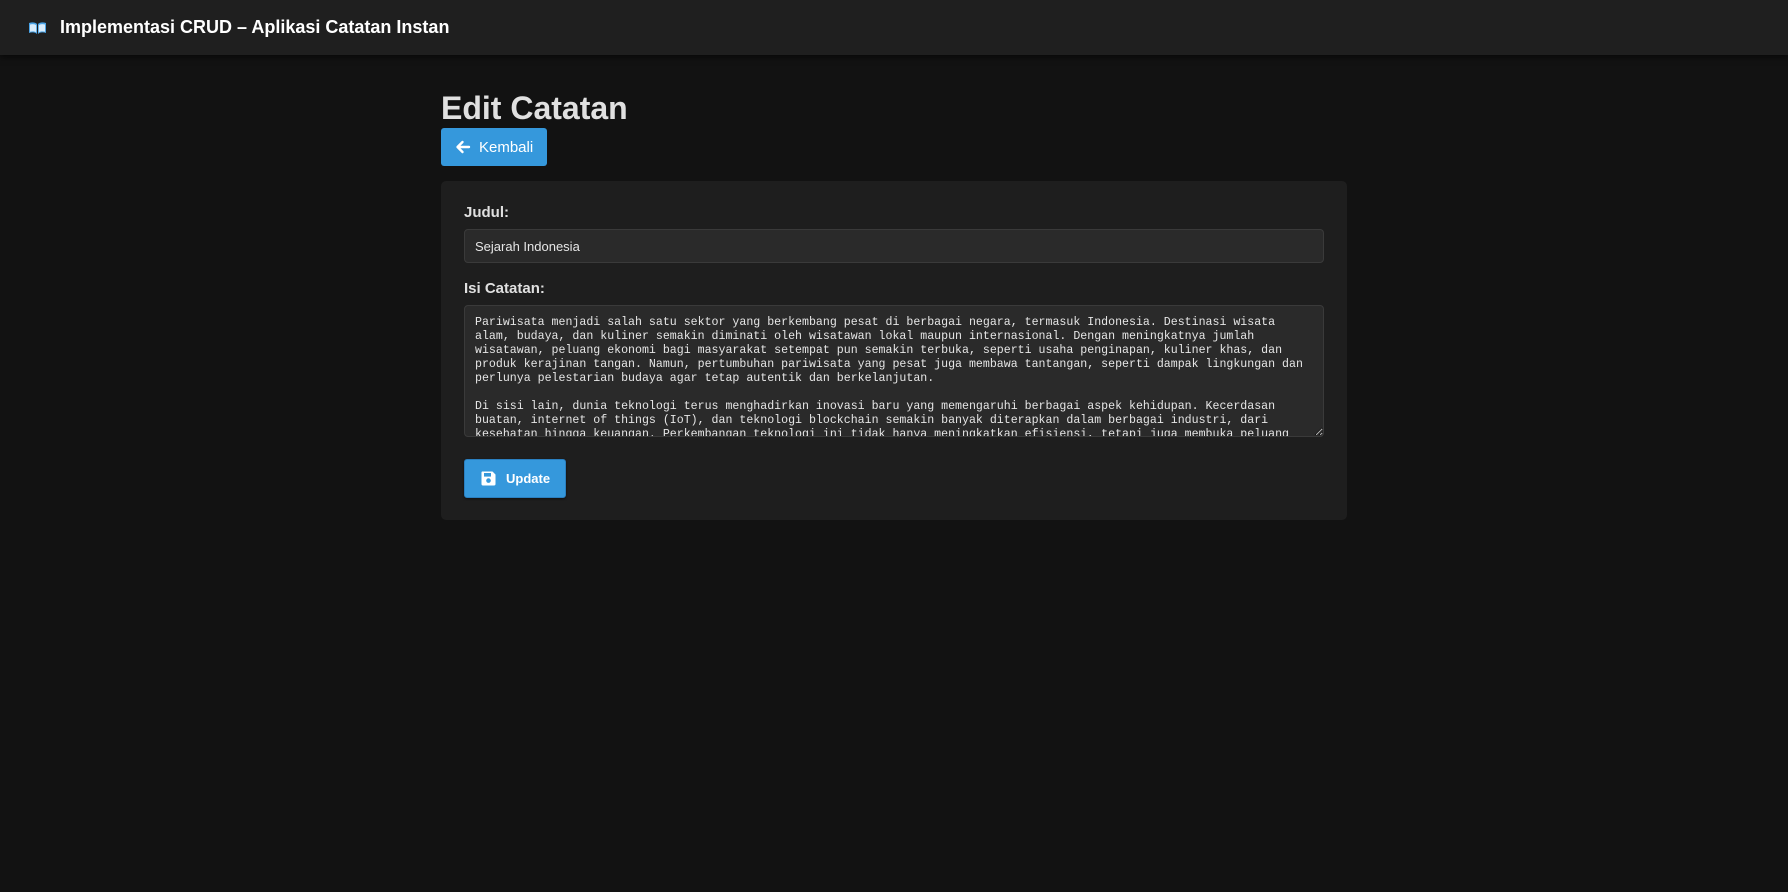 This screenshot has width=1788, height=892. What do you see at coordinates (486, 212) in the screenshot?
I see `title-label: Judul:` at bounding box center [486, 212].